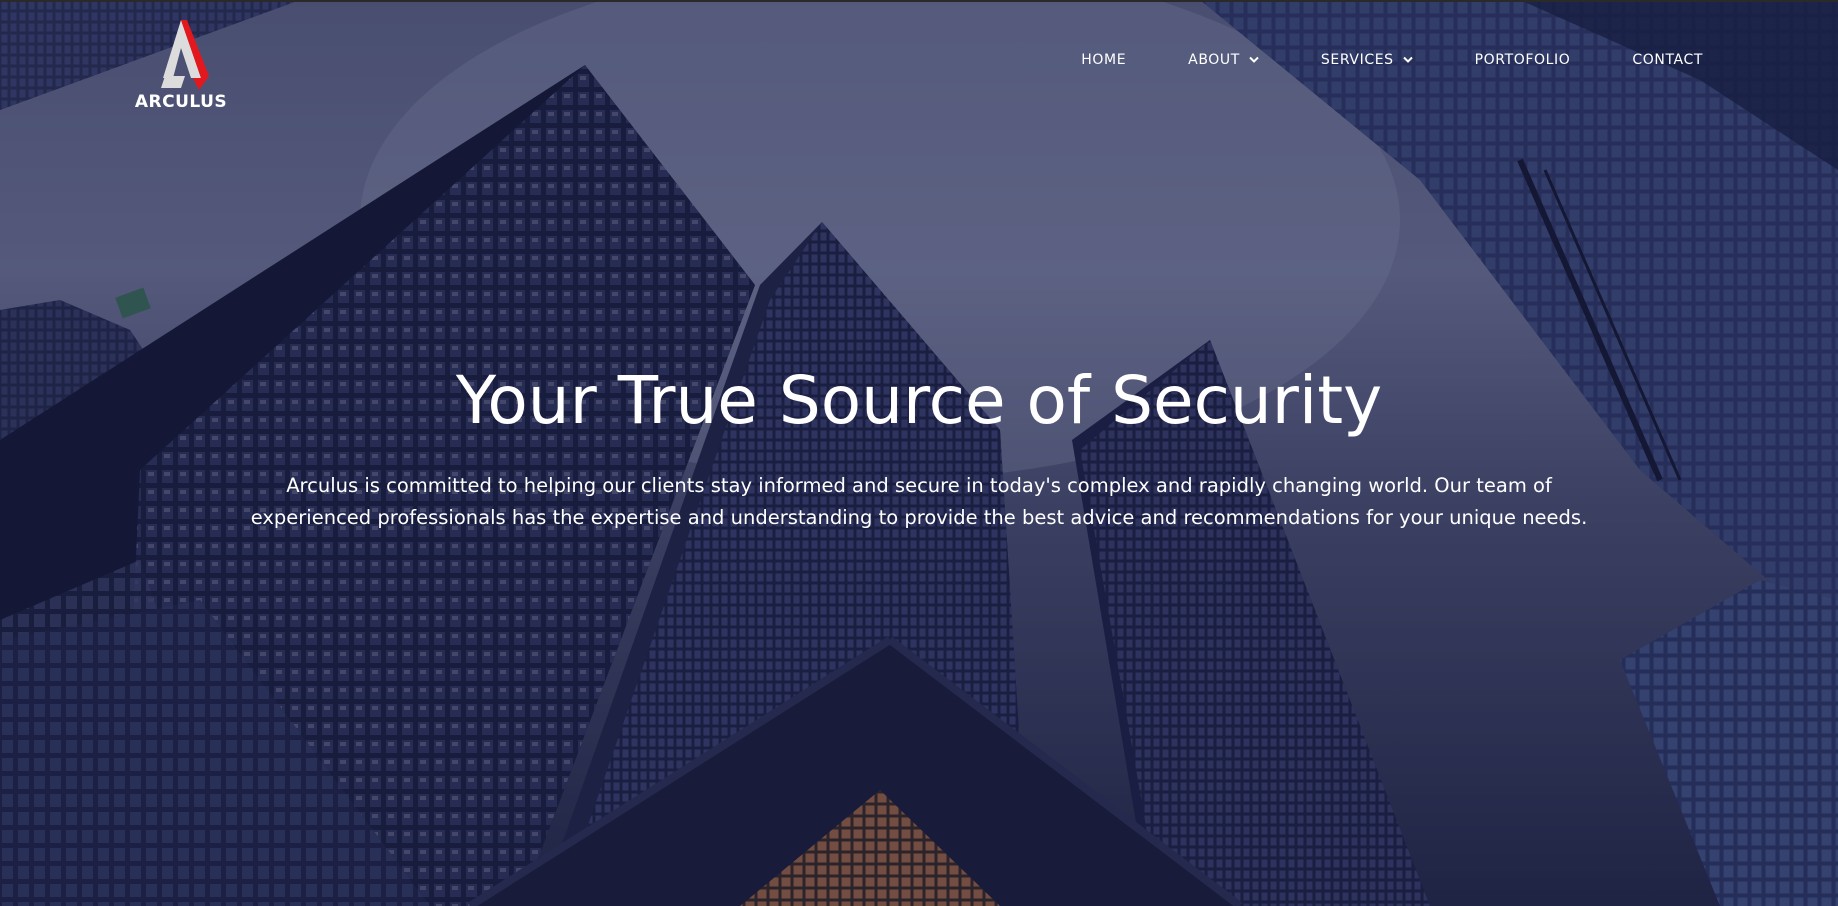 This screenshot has height=906, width=1838. What do you see at coordinates (1357, 60) in the screenshot?
I see `nav-item-label: SERVICES` at bounding box center [1357, 60].